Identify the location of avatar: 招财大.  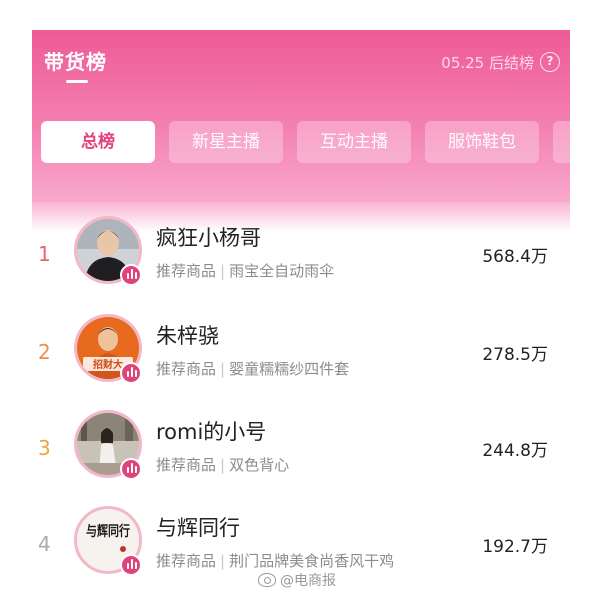
(108, 349).